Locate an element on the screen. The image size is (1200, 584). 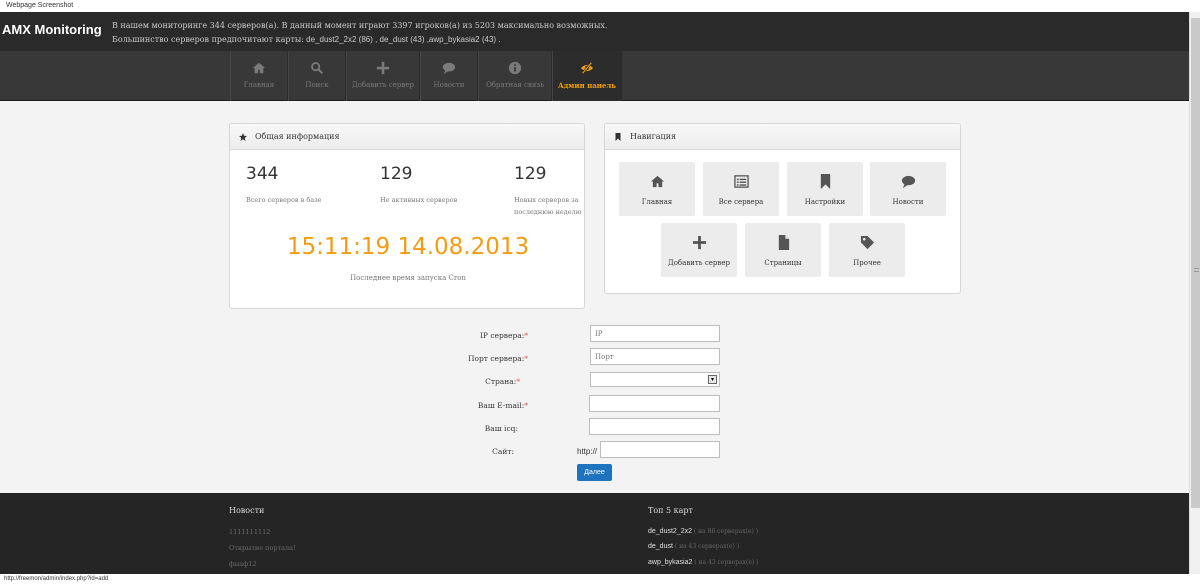
screenshot-caption: Webpage Screenshot is located at coordinates (600, 6).